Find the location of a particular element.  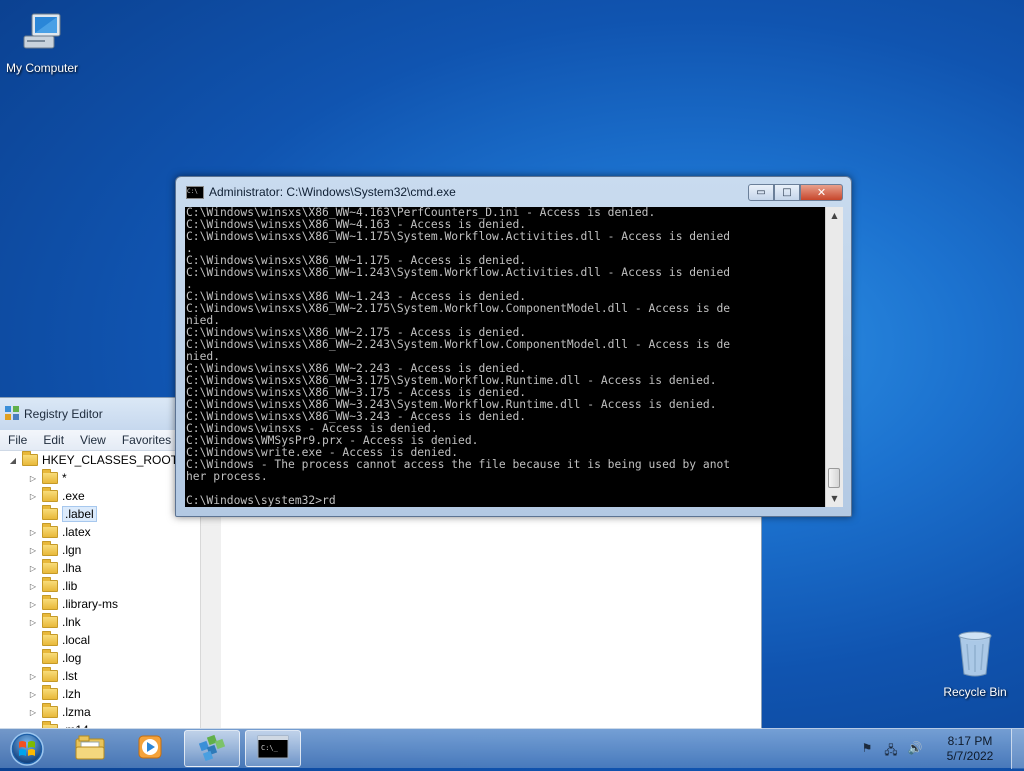

tree-item: ▷ .lgn is located at coordinates (100, 550).